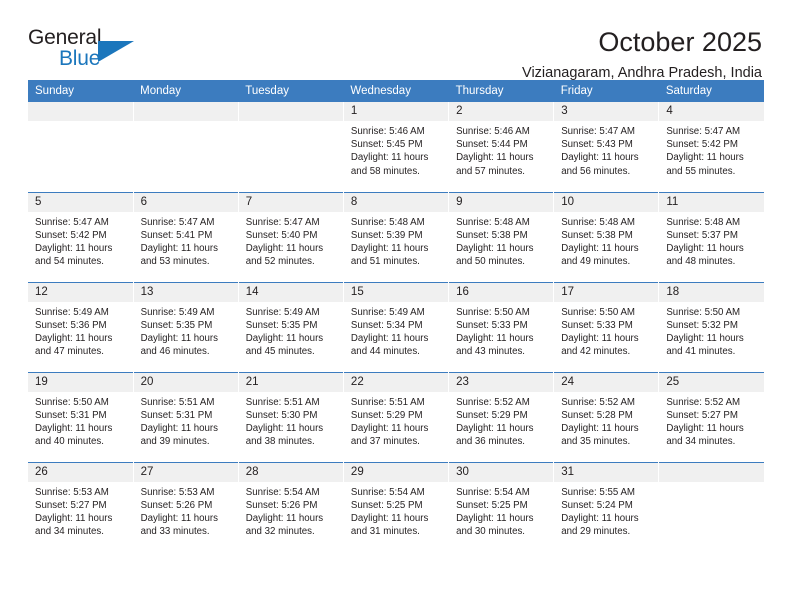 The width and height of the screenshot is (792, 612). I want to click on daylight-text-line2: and 30 minutes., so click(490, 532).